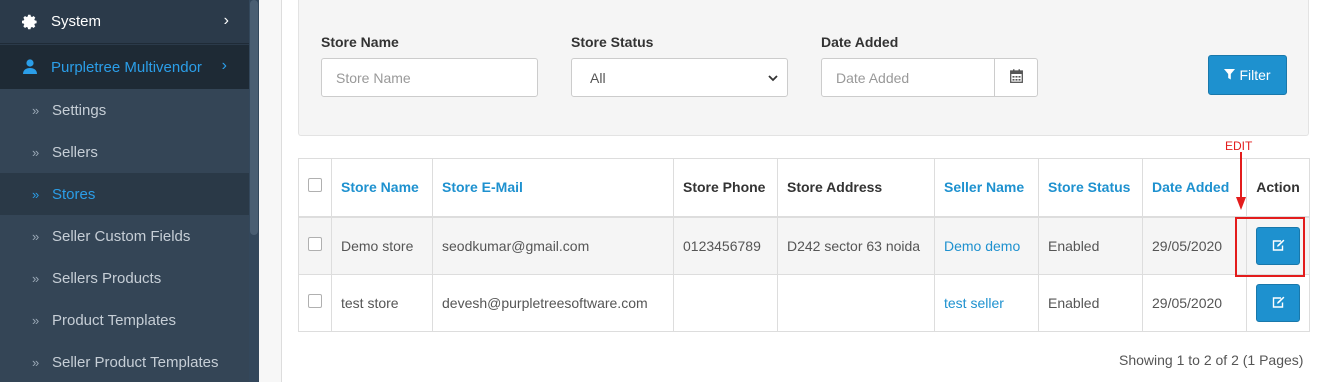 This screenshot has width=1342, height=382. I want to click on store-status-label: Store Status, so click(612, 42).